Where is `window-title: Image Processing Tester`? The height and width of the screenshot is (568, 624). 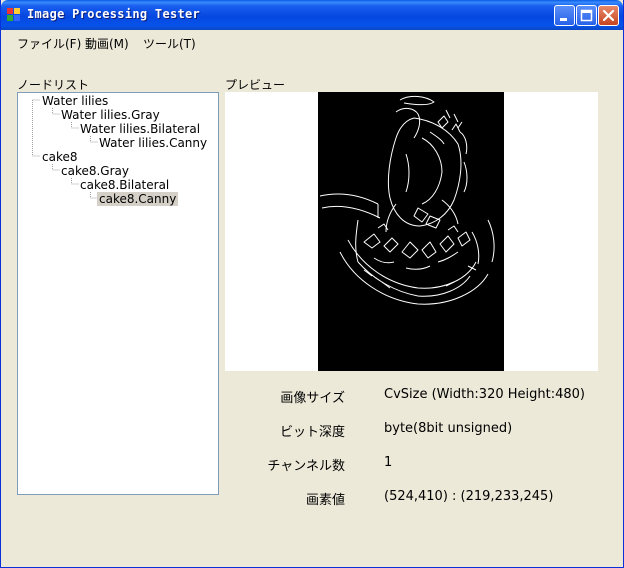 window-title: Image Processing Tester is located at coordinates (114, 14).